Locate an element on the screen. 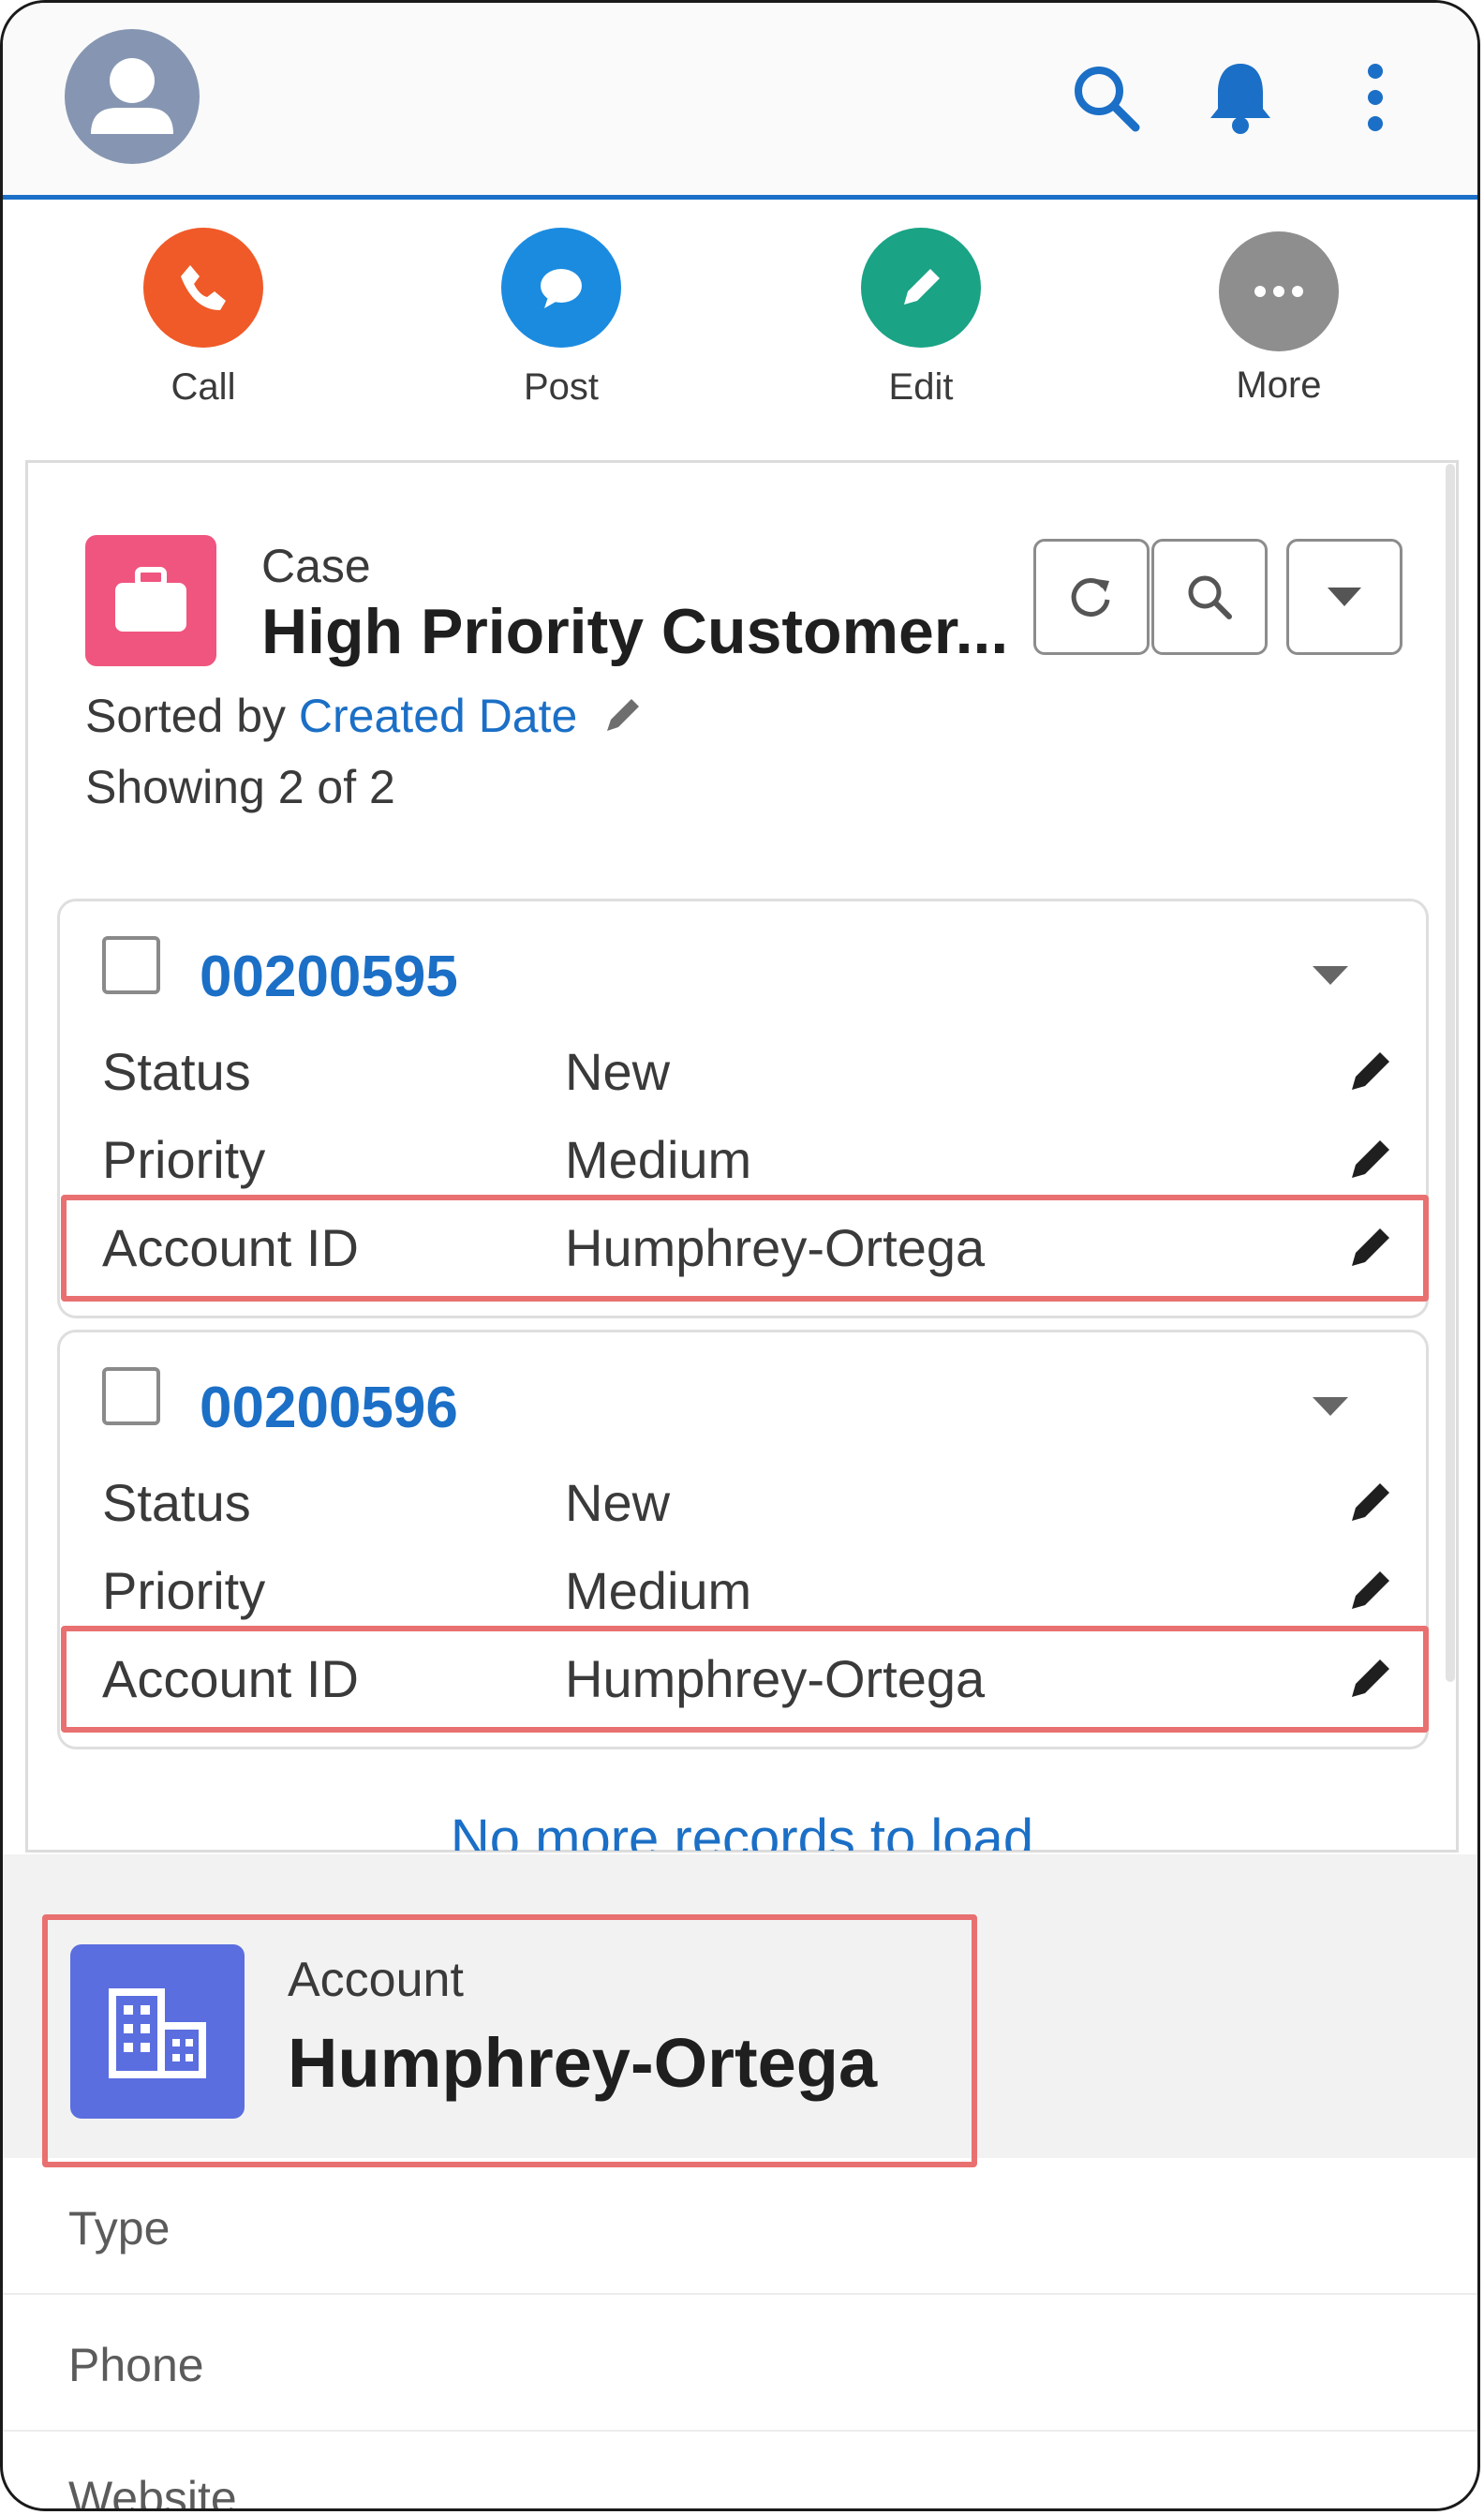 The height and width of the screenshot is (2515, 1484). pencil-icon is located at coordinates (921, 288).